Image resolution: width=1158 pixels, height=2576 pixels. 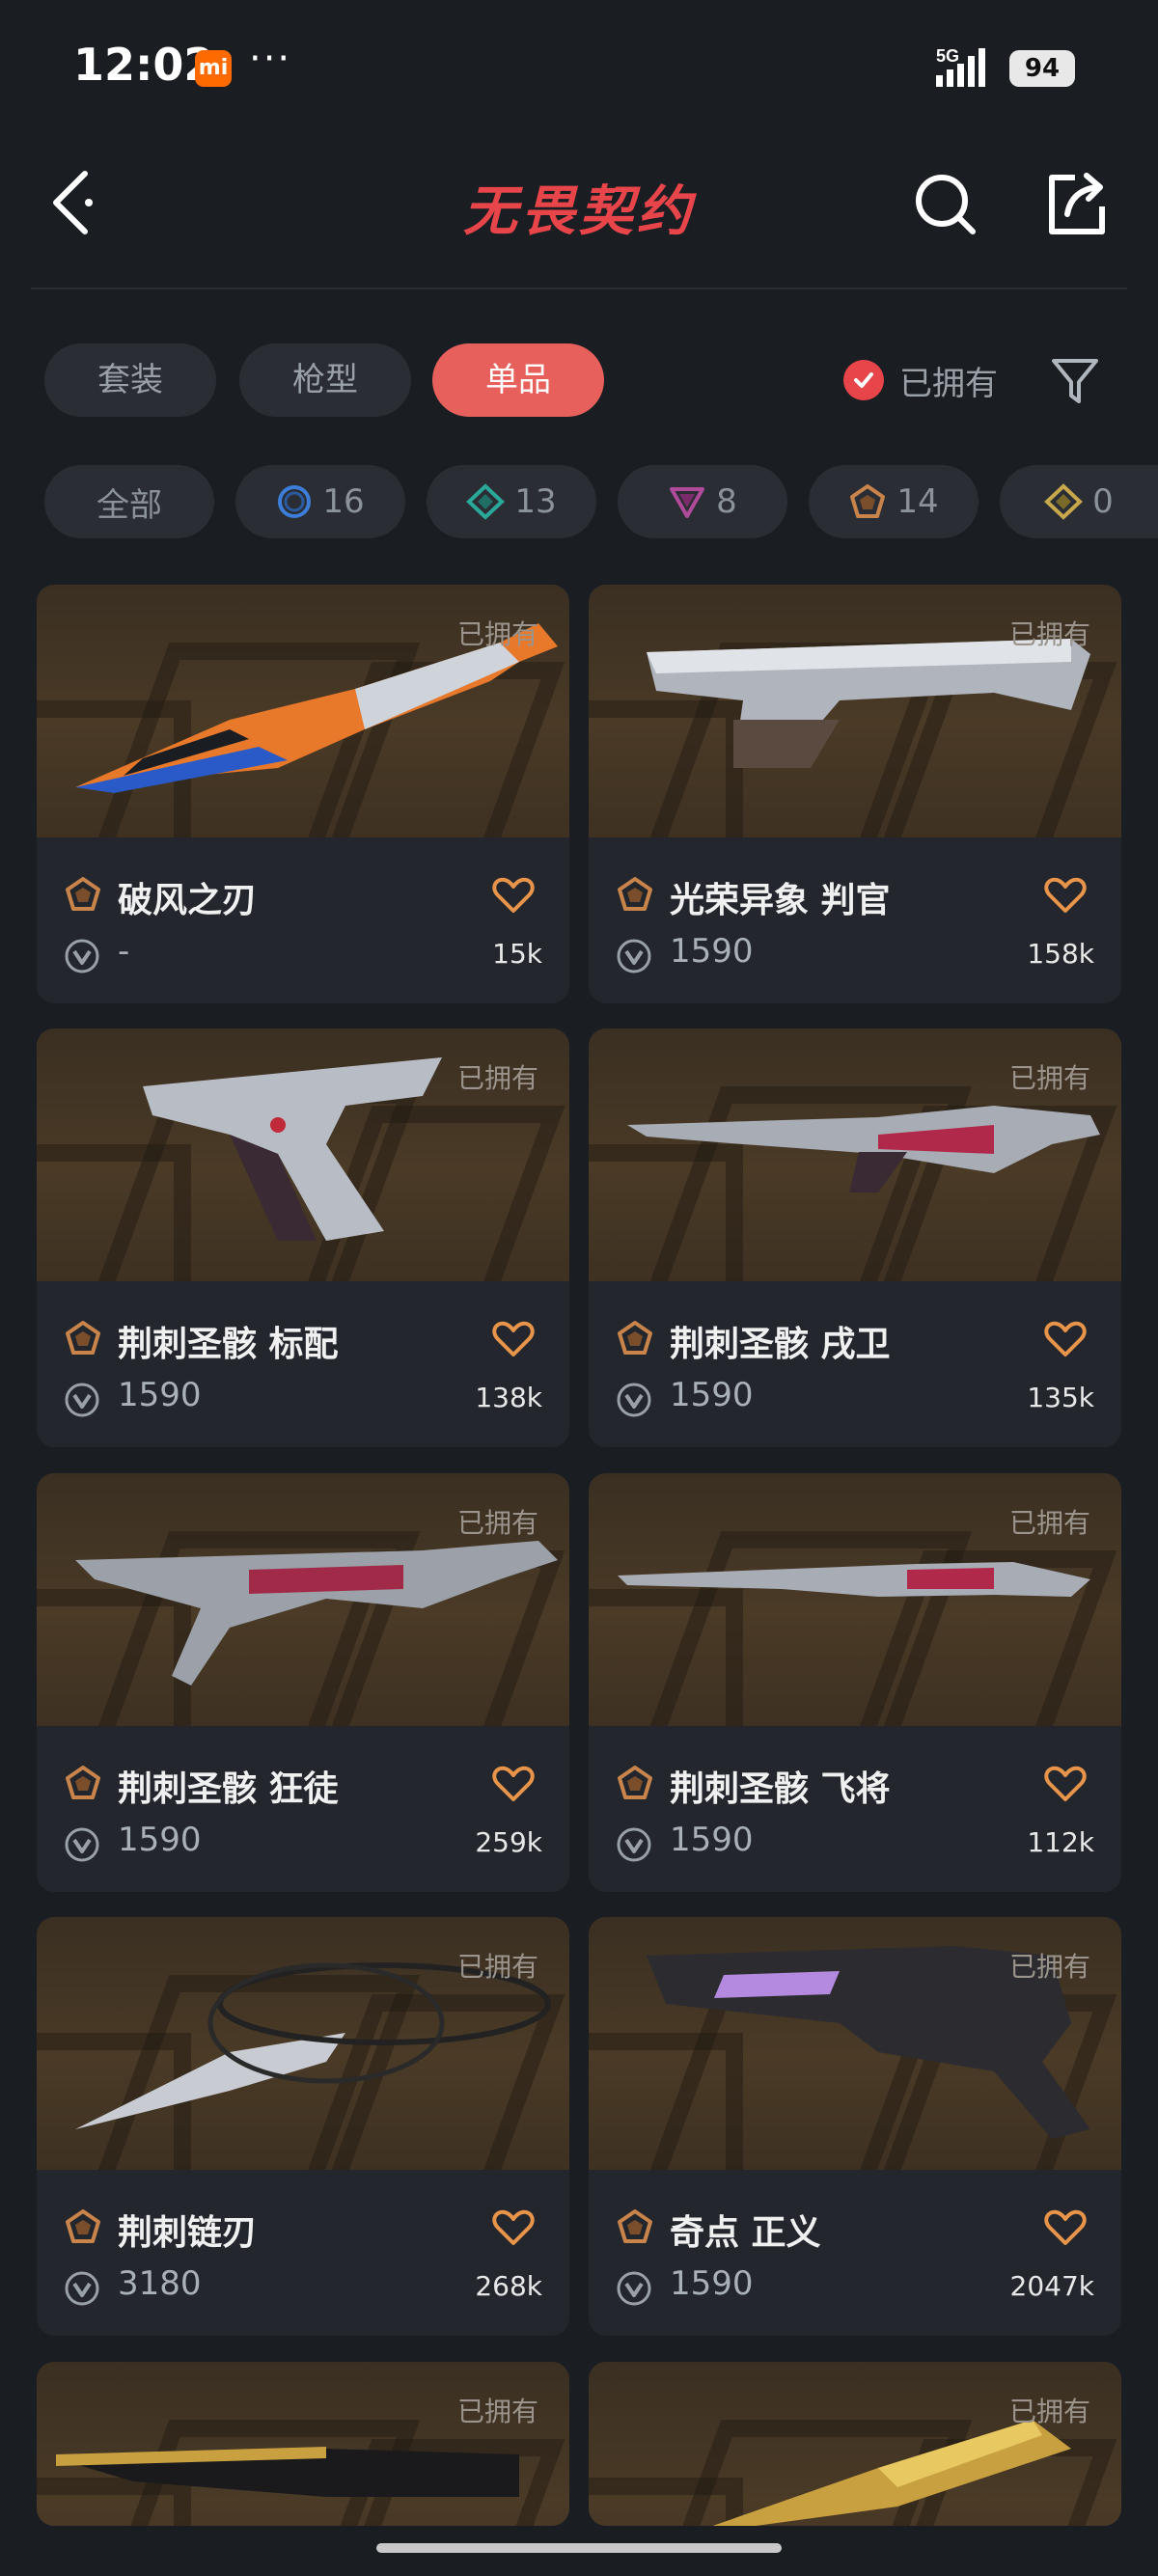 I want to click on skin-card: 已拥有 荆刺圣骸 标配 1590 138k, so click(x=303, y=1238).